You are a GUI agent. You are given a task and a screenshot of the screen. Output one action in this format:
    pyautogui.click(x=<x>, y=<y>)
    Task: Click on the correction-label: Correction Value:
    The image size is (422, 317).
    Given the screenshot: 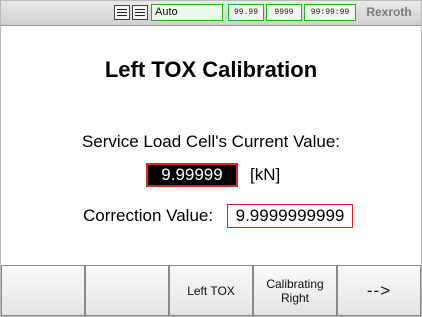 What is the action you would take?
    pyautogui.click(x=148, y=215)
    